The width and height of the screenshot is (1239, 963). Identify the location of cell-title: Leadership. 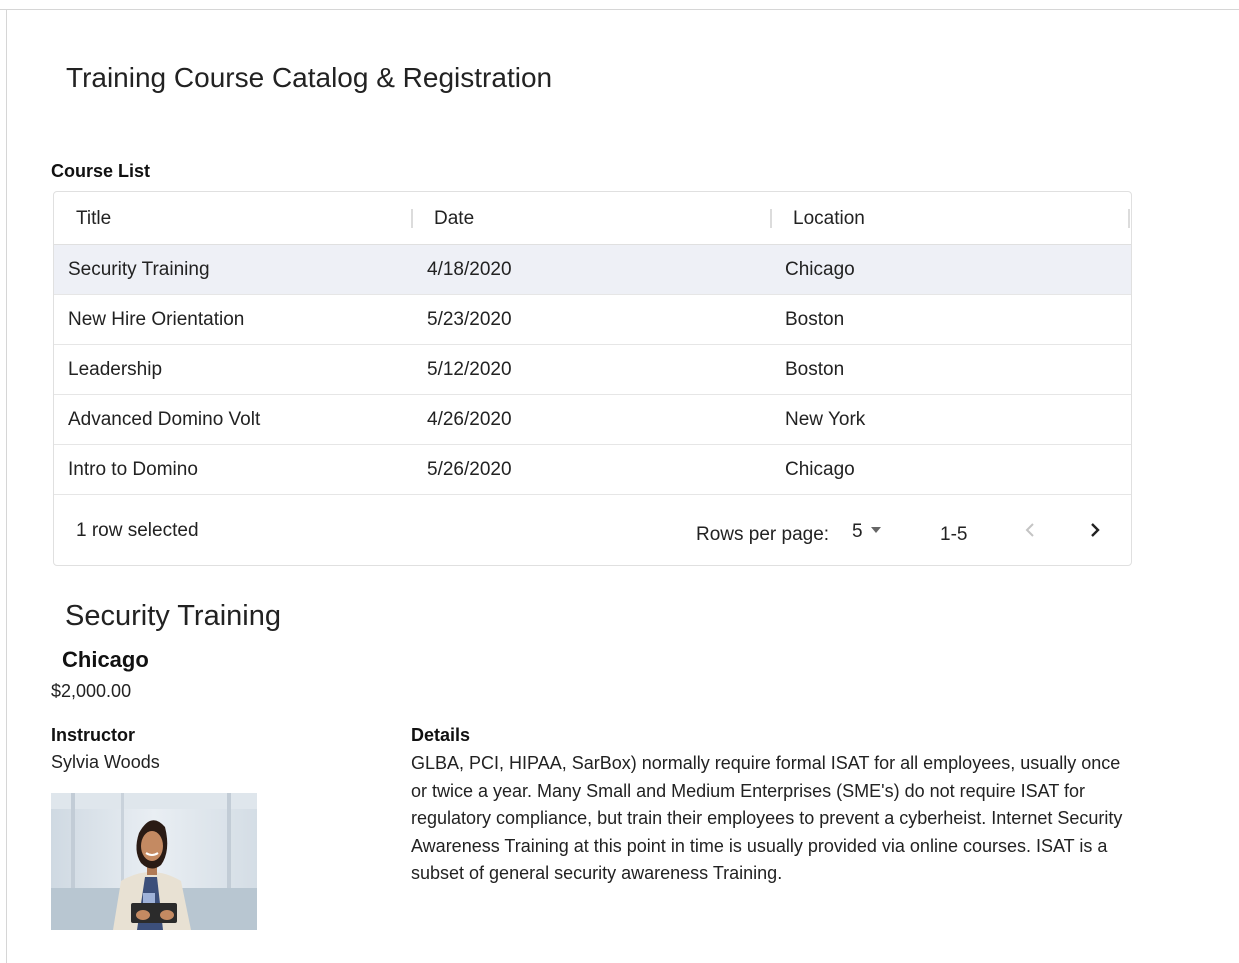
(115, 369).